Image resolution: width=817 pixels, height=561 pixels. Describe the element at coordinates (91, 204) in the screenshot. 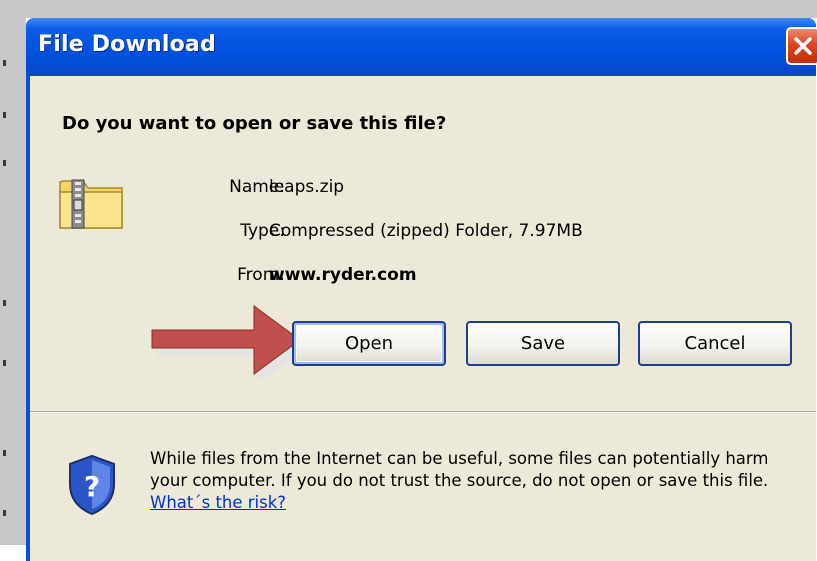

I see `zip-folder-icon` at that location.